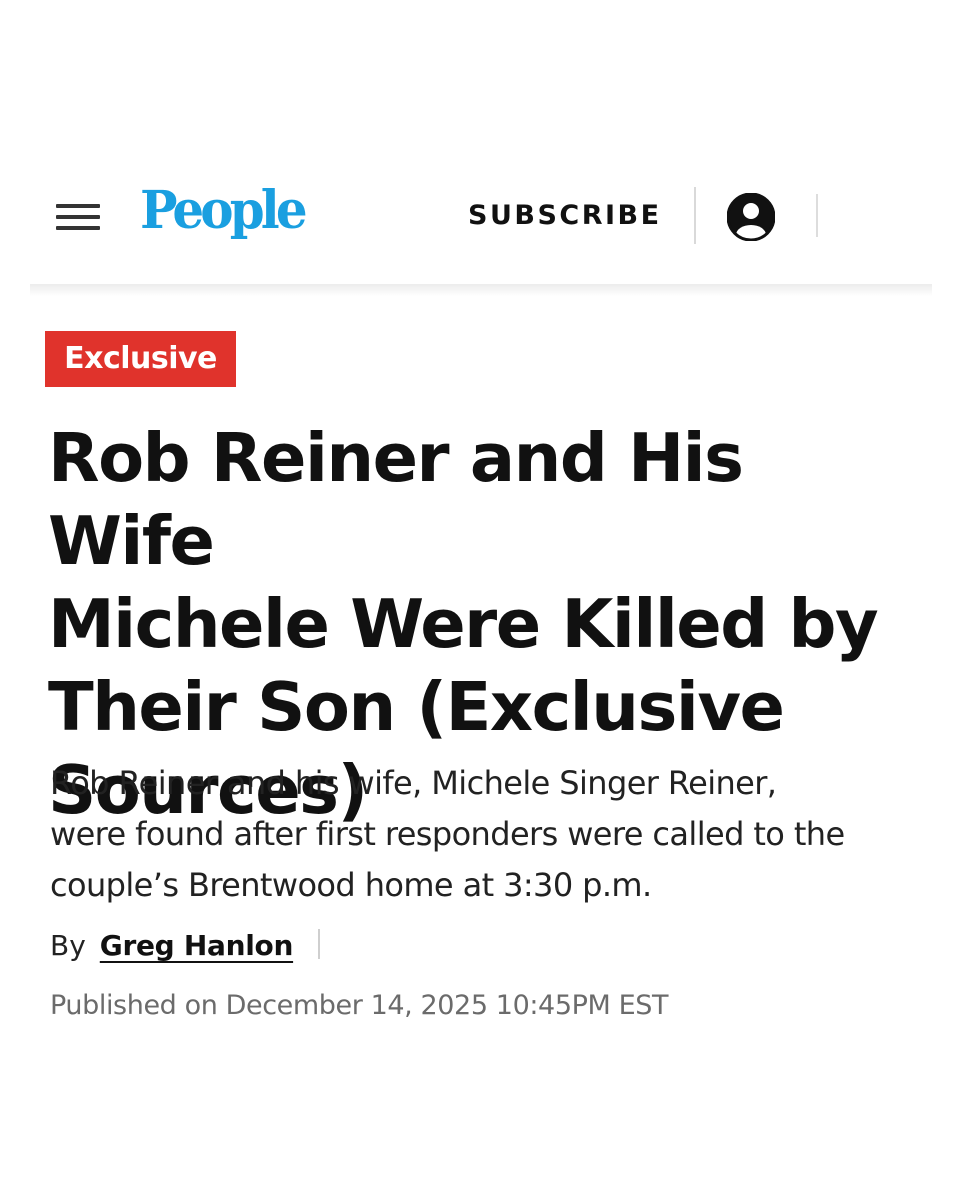 This screenshot has height=1200, width=960. Describe the element at coordinates (481, 290) in the screenshot. I see `header-bottom-shadow` at that location.